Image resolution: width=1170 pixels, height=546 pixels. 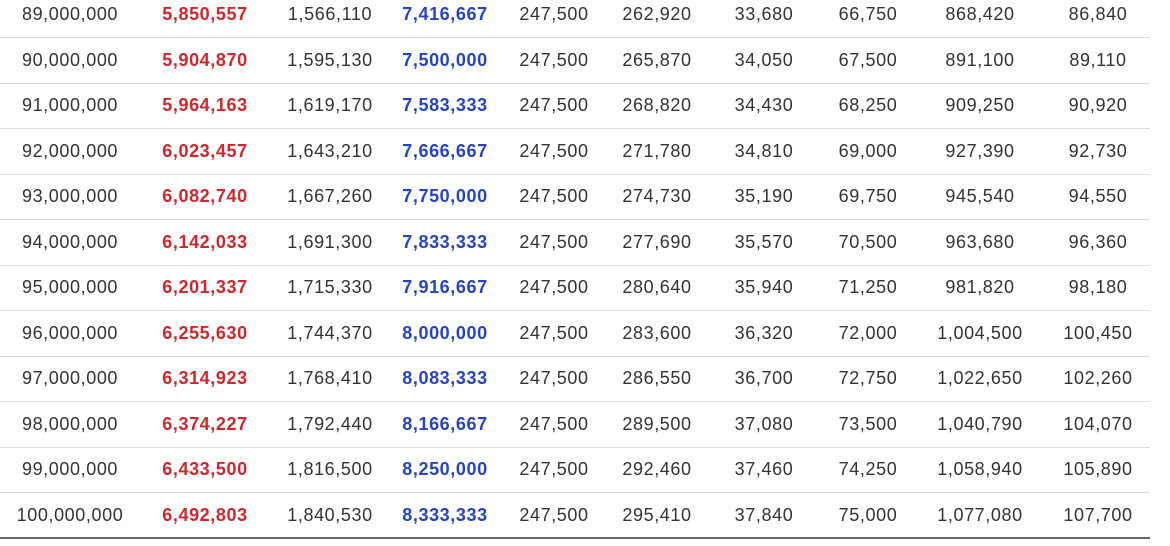 What do you see at coordinates (330, 242) in the screenshot?
I see `table-cell-col-3: 1,691,300` at bounding box center [330, 242].